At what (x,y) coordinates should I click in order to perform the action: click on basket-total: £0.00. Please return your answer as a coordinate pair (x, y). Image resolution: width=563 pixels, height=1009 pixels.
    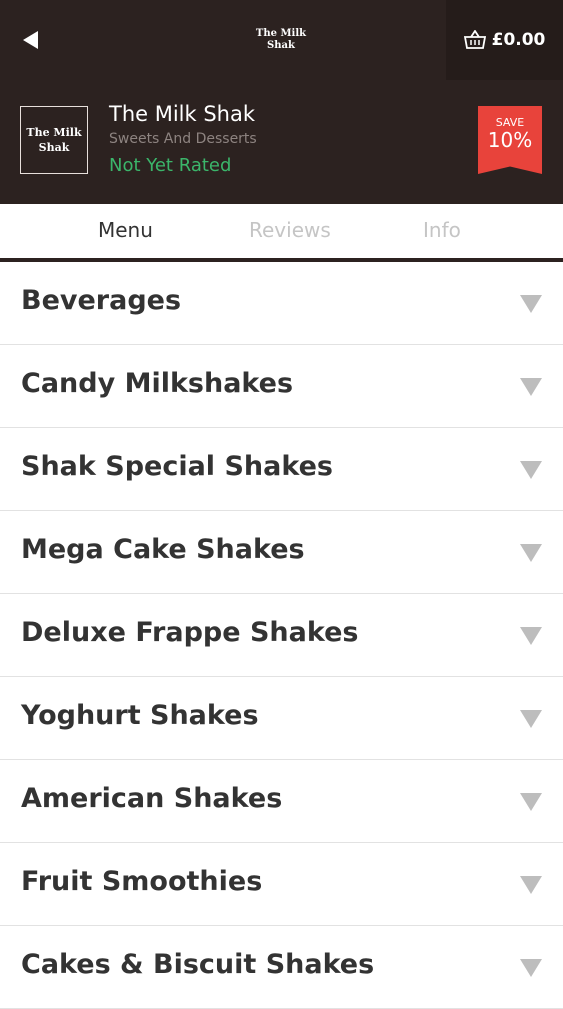
    Looking at the image, I should click on (518, 40).